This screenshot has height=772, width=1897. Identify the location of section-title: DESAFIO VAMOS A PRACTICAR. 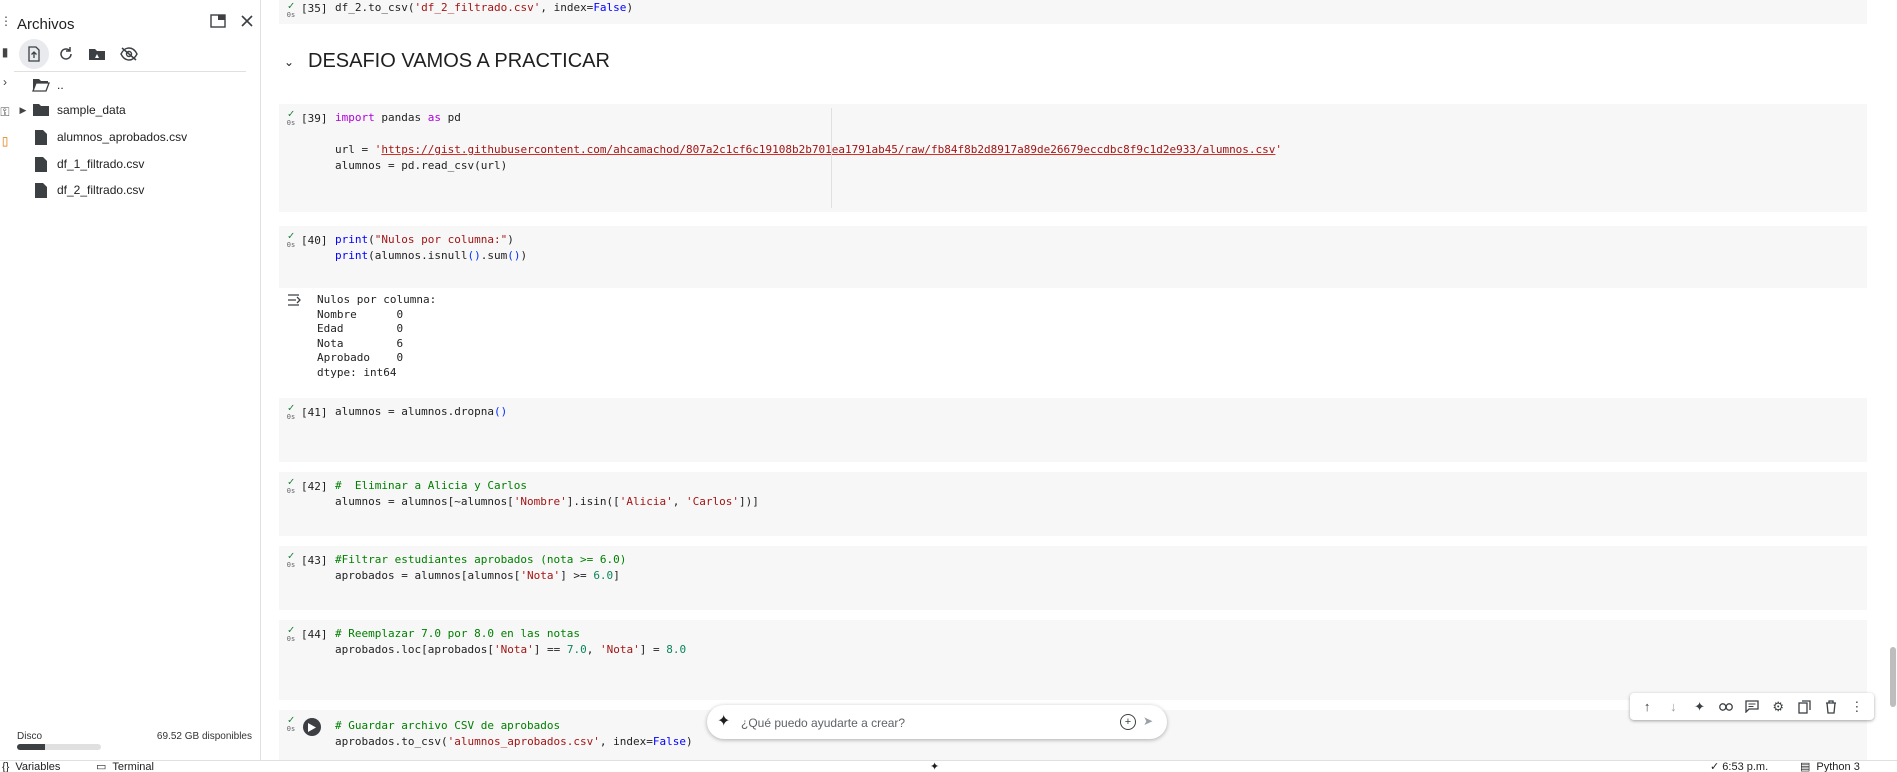
(459, 61).